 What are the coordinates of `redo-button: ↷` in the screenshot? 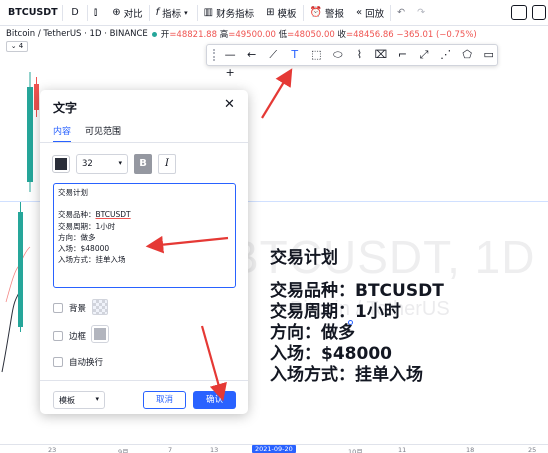 It's located at (421, 13).